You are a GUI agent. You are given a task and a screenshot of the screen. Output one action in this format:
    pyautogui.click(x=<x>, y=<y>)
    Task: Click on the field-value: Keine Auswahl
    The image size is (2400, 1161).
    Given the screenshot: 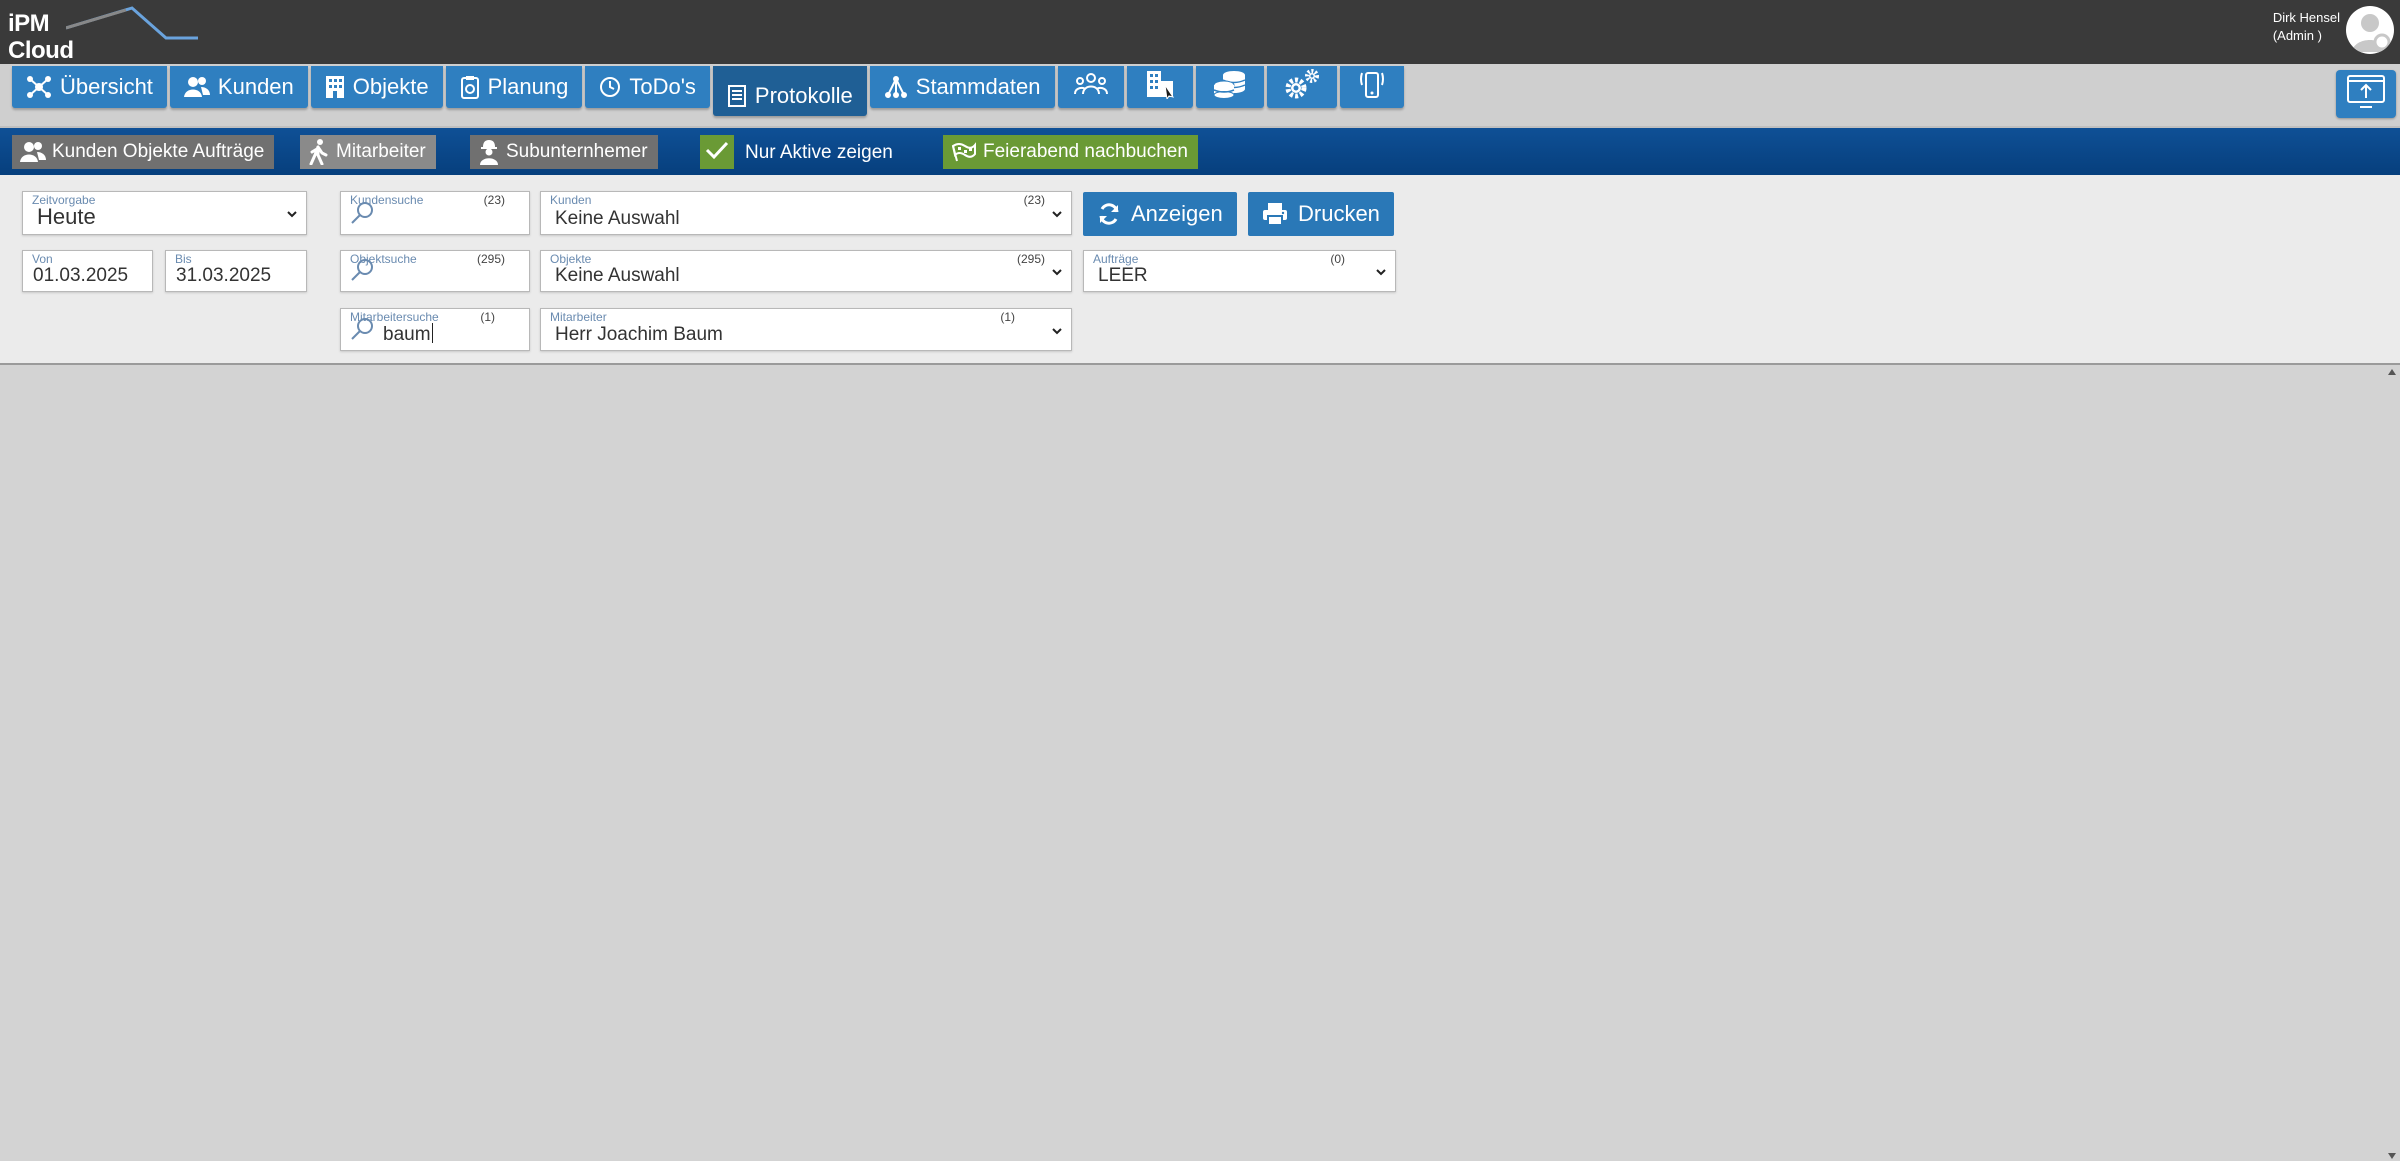 What is the action you would take?
    pyautogui.click(x=617, y=218)
    